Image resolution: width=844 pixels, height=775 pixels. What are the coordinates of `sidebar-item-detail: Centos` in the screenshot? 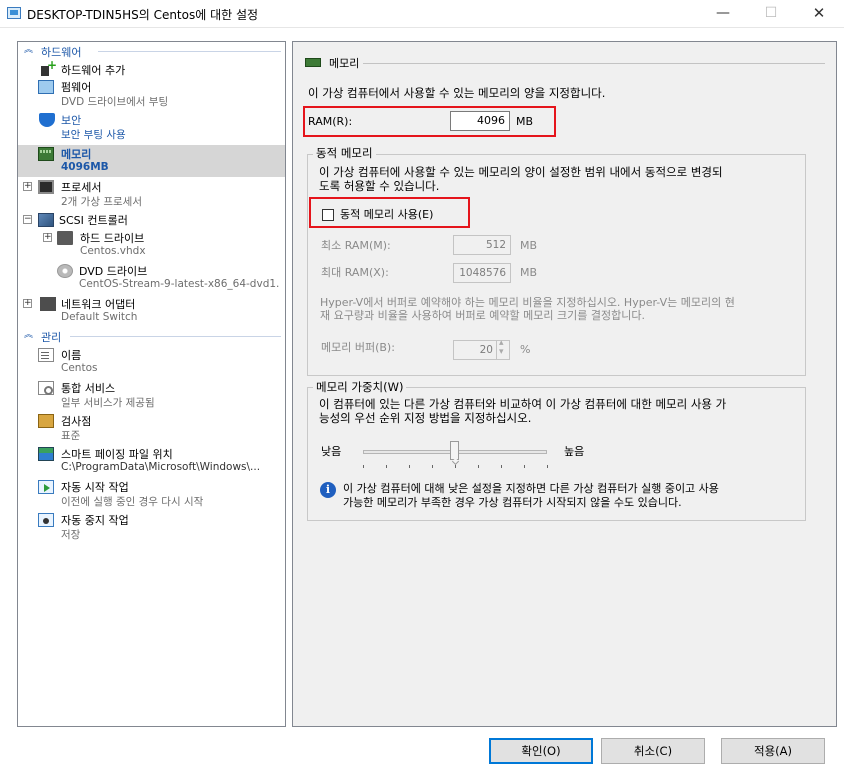 It's located at (79, 368).